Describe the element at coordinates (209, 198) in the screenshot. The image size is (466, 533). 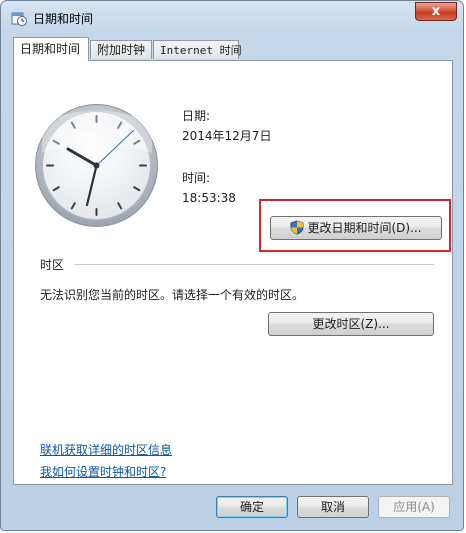
I see `time-value: 18:53:38` at that location.